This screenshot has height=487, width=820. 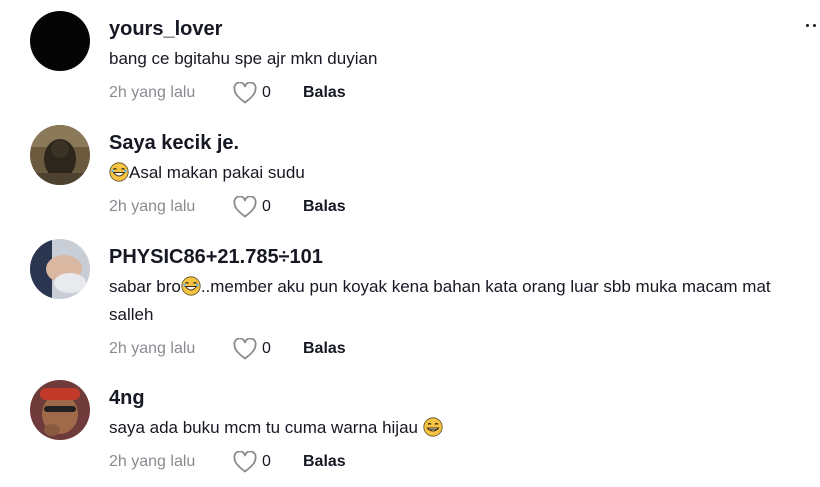 I want to click on grinning-emoji-icon, so click(x=433, y=427).